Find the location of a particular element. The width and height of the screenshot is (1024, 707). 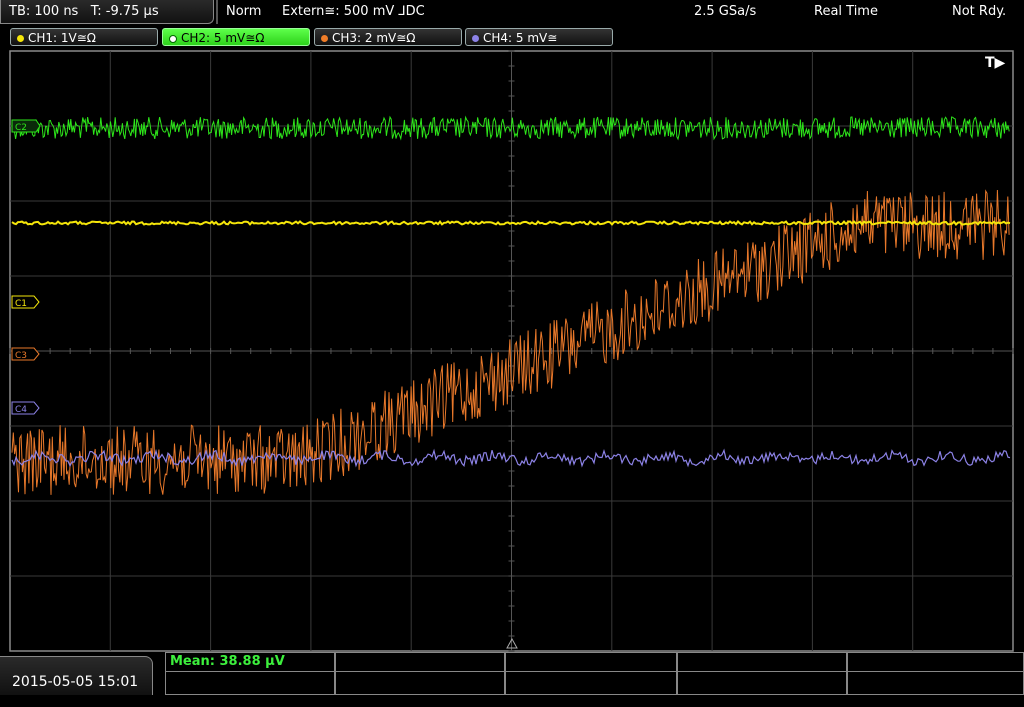

date-time-display: 2015-05-05 15:01 is located at coordinates (76, 675).